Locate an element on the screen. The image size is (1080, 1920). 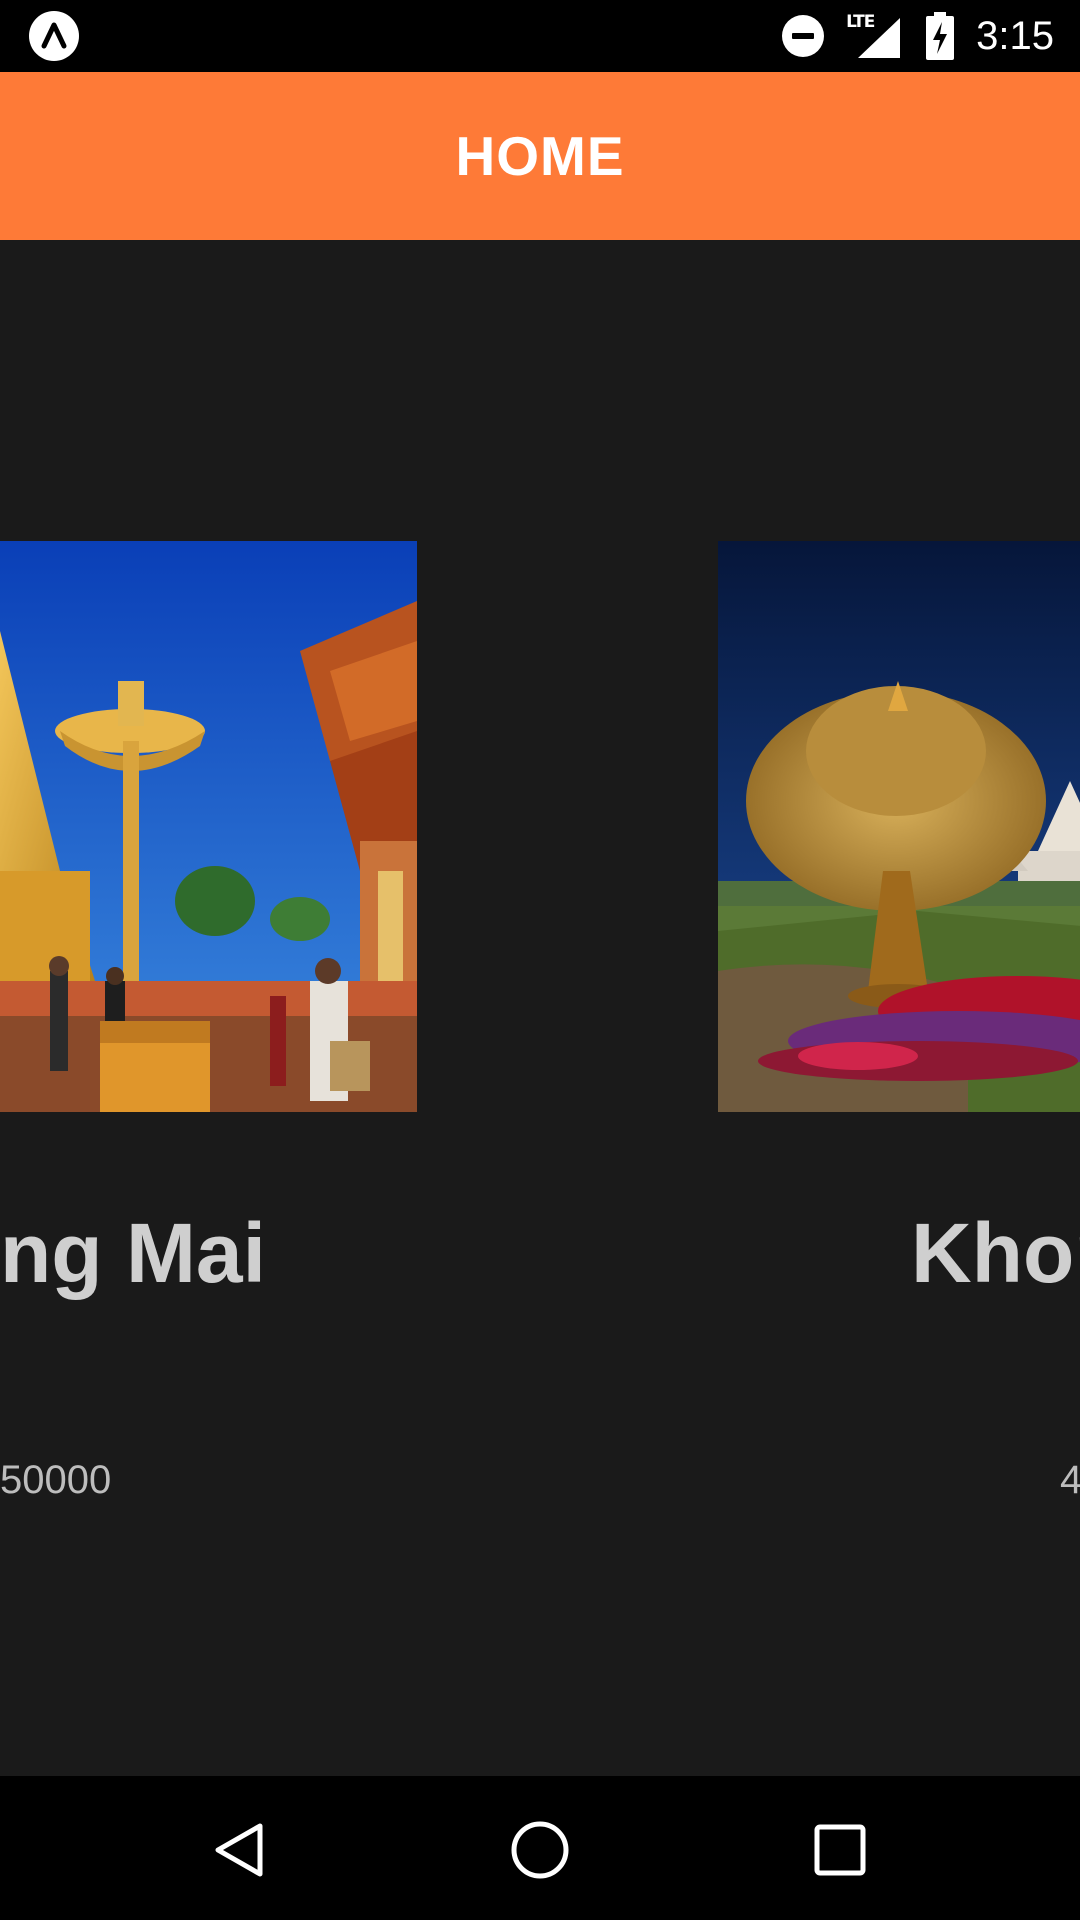
temple-golden-umbrella-photo is located at coordinates (208, 826).